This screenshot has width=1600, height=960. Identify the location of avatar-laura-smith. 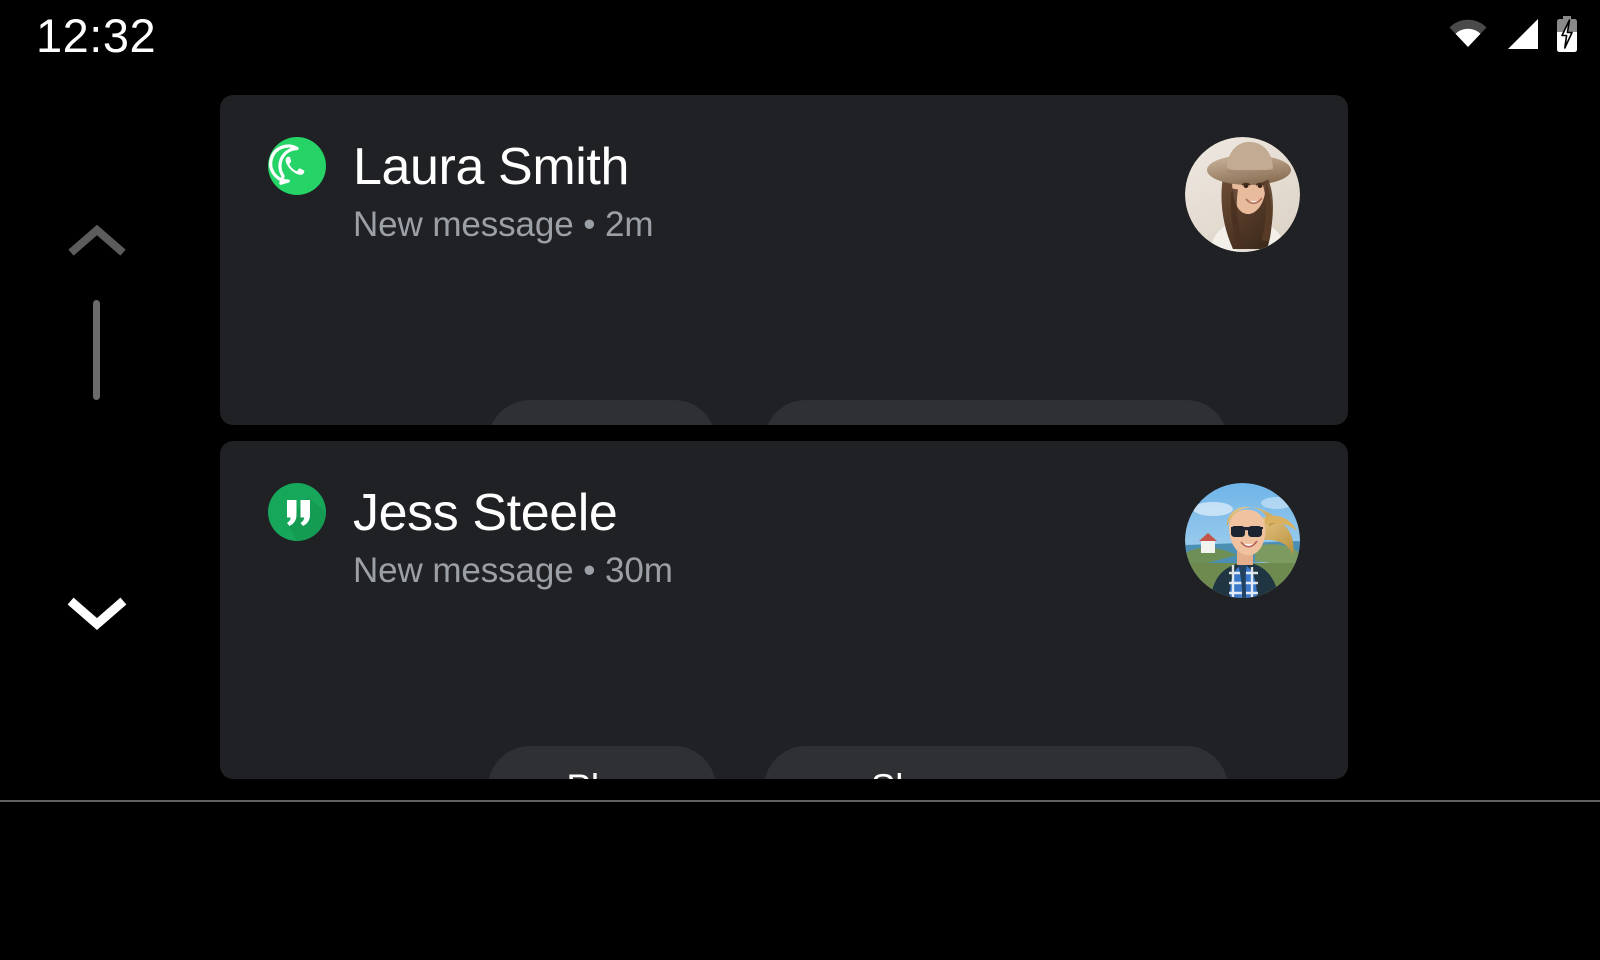
(1242, 194).